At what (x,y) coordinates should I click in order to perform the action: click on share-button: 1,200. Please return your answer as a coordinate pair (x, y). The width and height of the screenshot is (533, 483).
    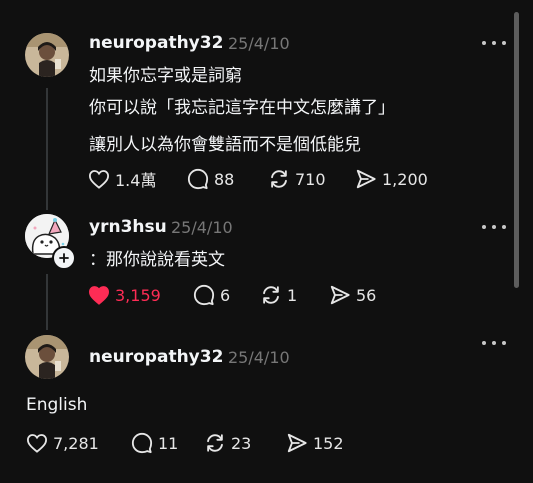
    Looking at the image, I should click on (391, 179).